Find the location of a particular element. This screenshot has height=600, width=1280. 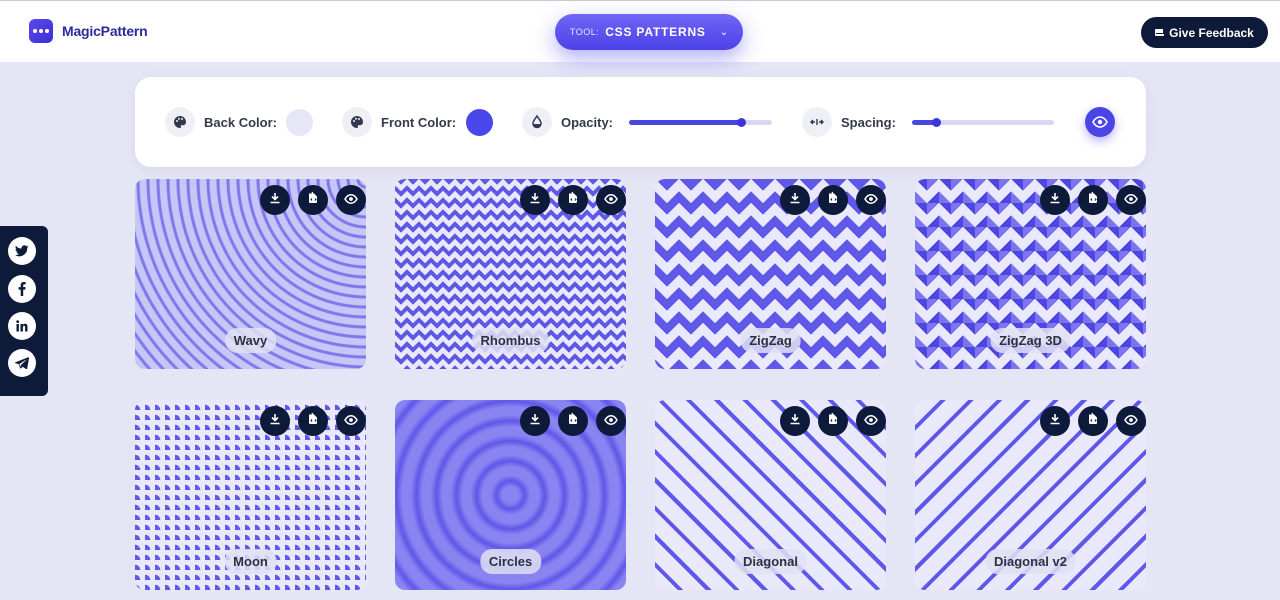

twitter-icon is located at coordinates (22, 251).